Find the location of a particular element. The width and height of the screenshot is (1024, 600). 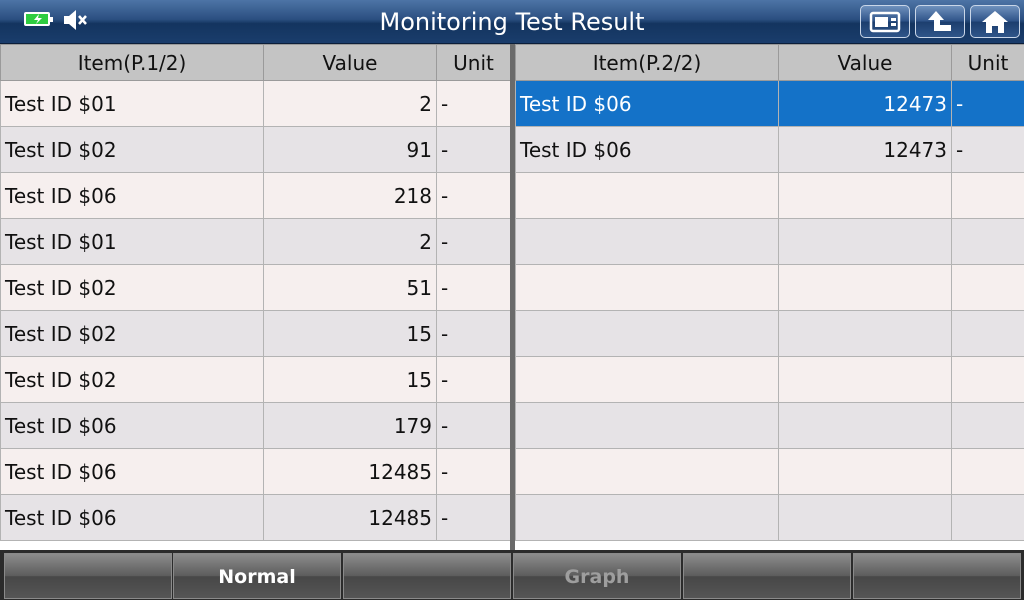

table-row-selected: Test ID $06 12473- is located at coordinates (769, 103).